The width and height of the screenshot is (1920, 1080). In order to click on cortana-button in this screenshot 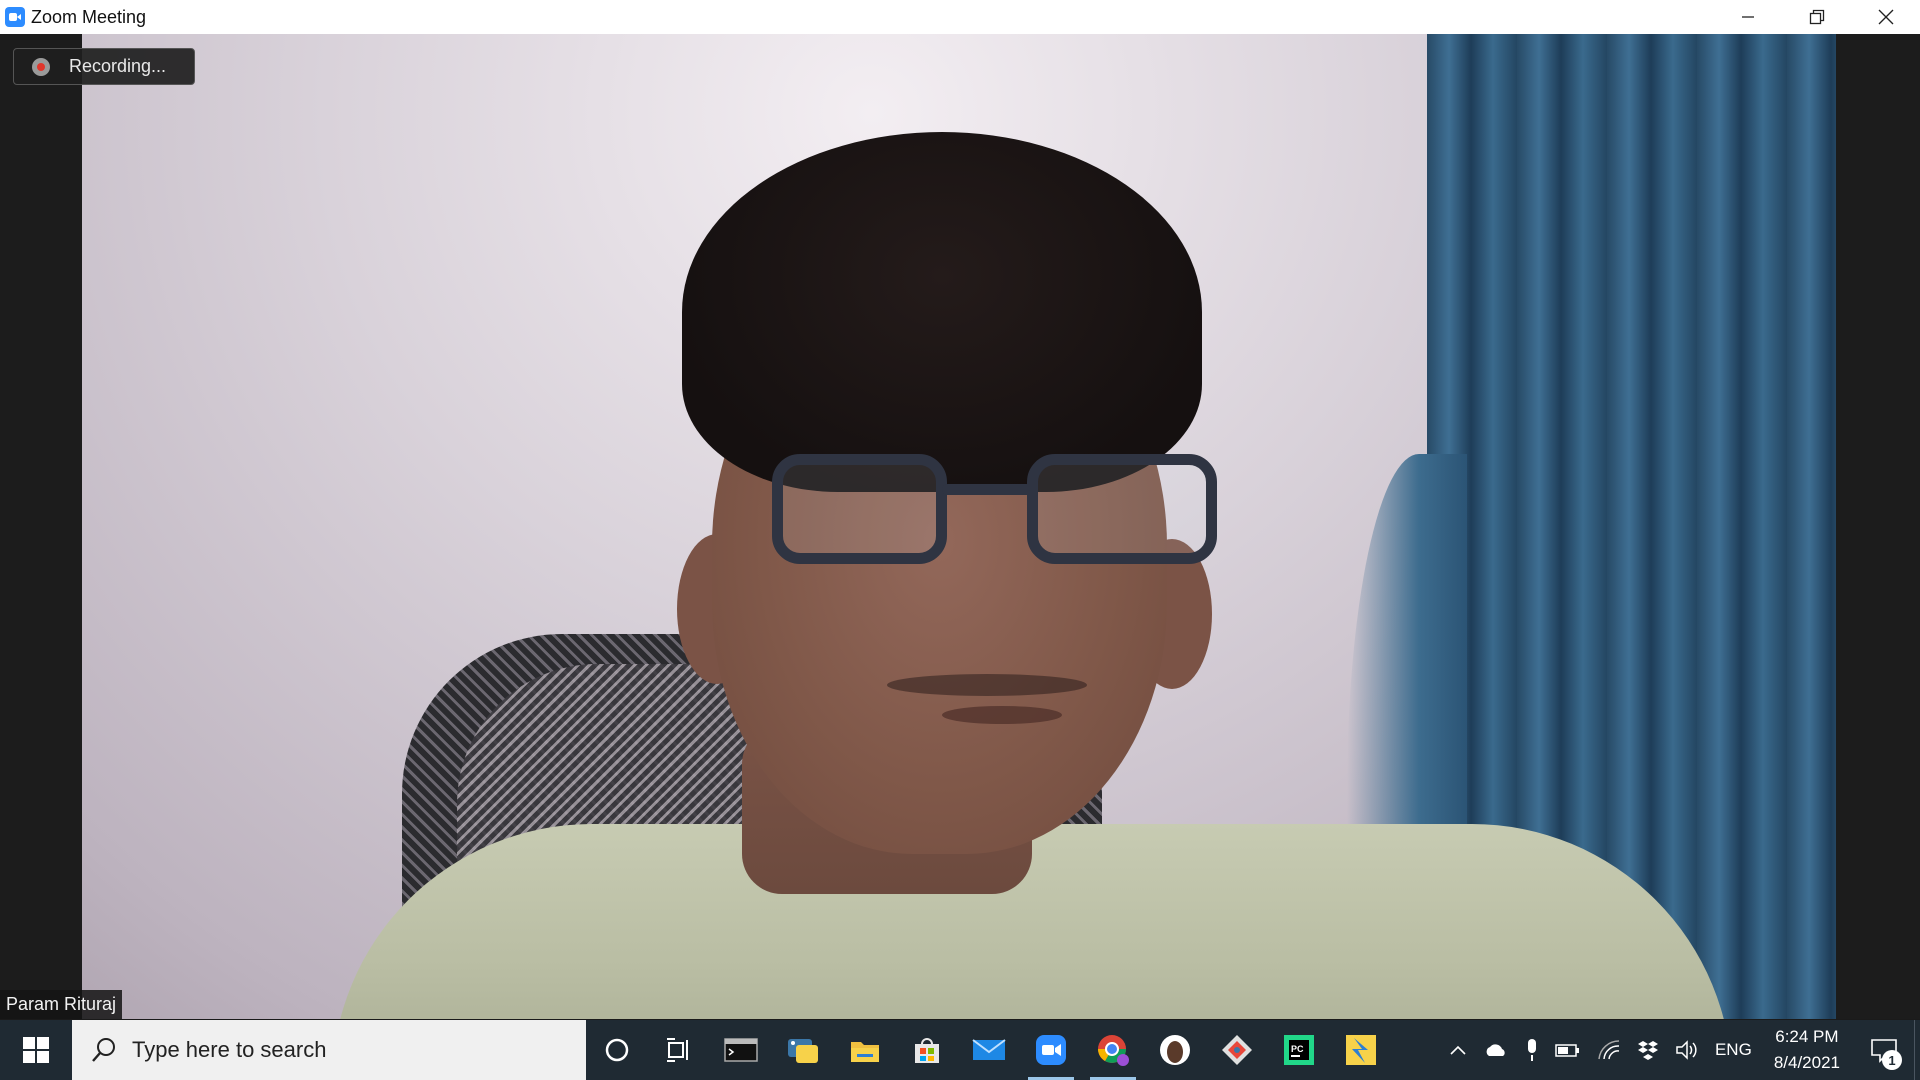, I will do `click(617, 1050)`.